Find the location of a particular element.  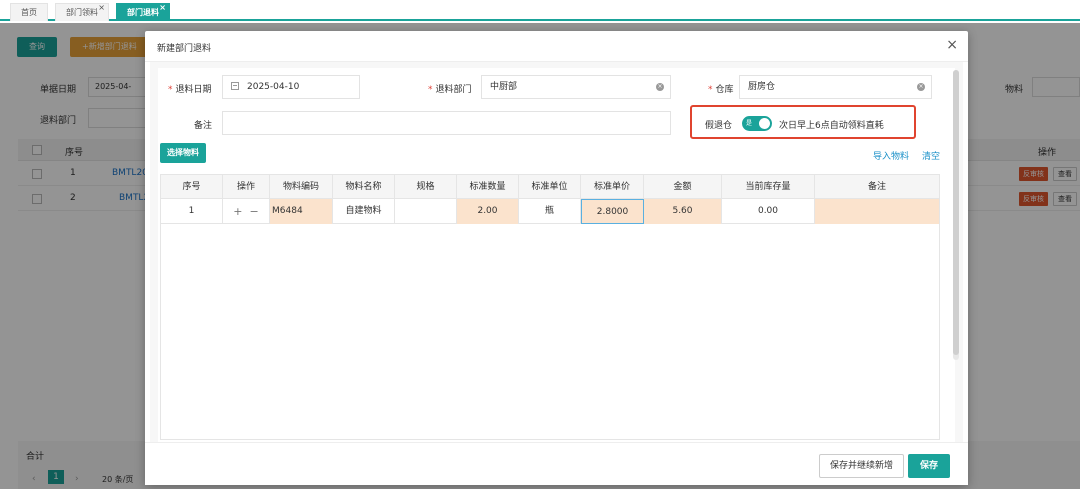

cell-price: 2.8000 is located at coordinates (612, 211).